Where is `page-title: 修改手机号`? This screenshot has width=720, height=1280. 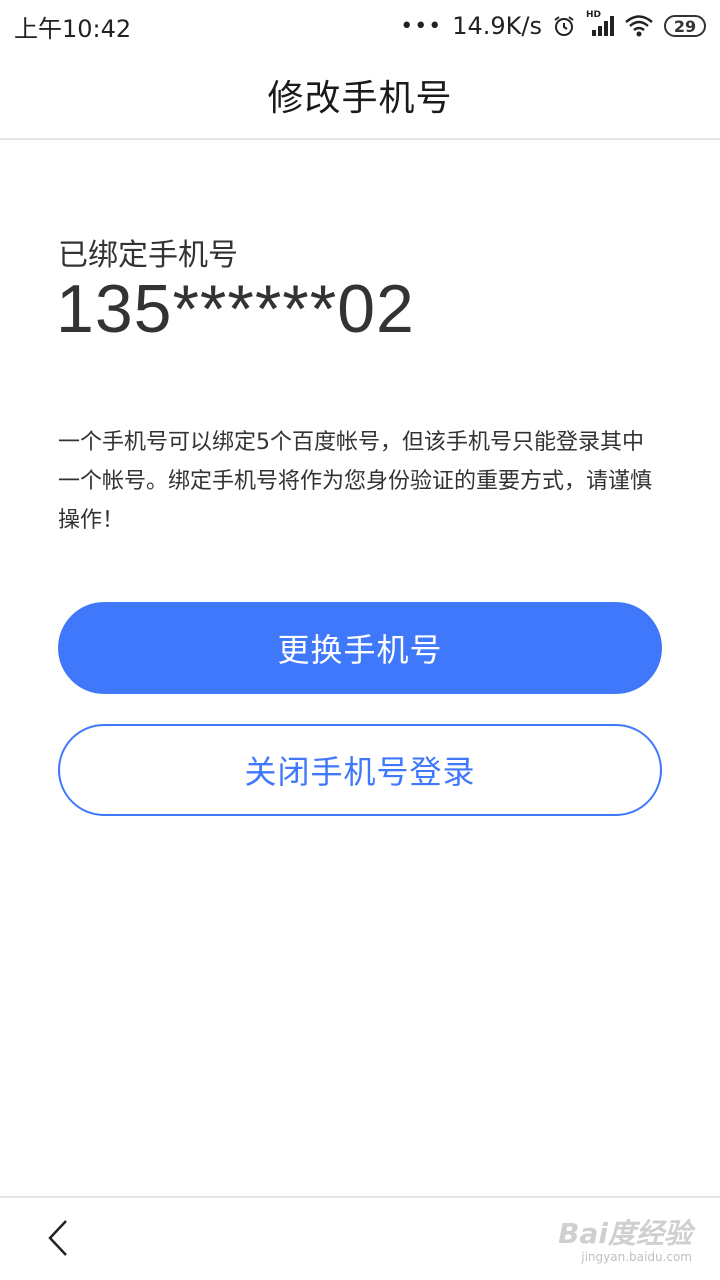 page-title: 修改手机号 is located at coordinates (360, 98).